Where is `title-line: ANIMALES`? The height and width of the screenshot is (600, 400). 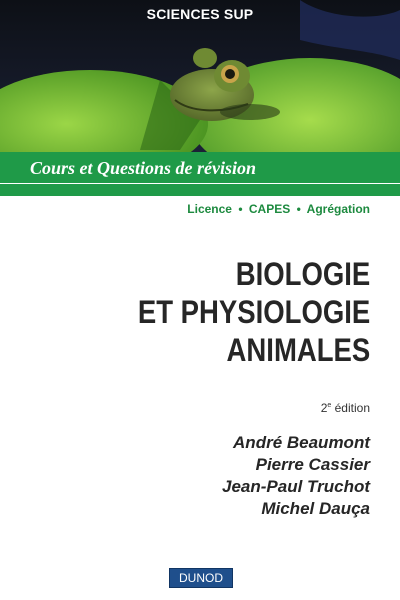
title-line: ANIMALES is located at coordinates (298, 350).